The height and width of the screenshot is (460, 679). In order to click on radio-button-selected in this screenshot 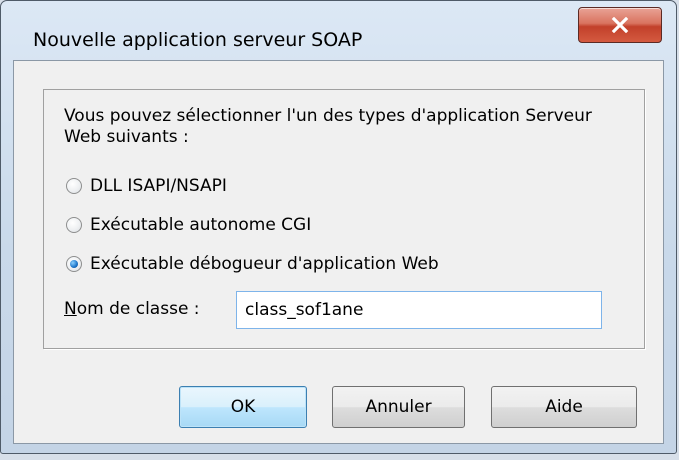, I will do `click(74, 264)`.